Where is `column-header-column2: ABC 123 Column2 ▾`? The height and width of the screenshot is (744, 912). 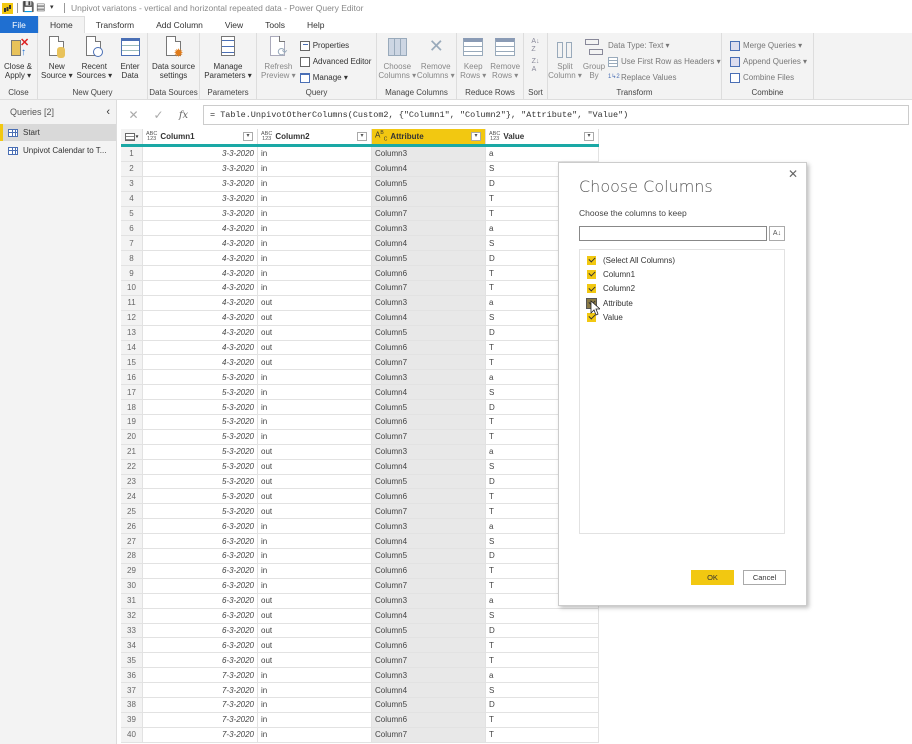
column-header-column2: ABC 123 Column2 ▾ is located at coordinates (315, 136).